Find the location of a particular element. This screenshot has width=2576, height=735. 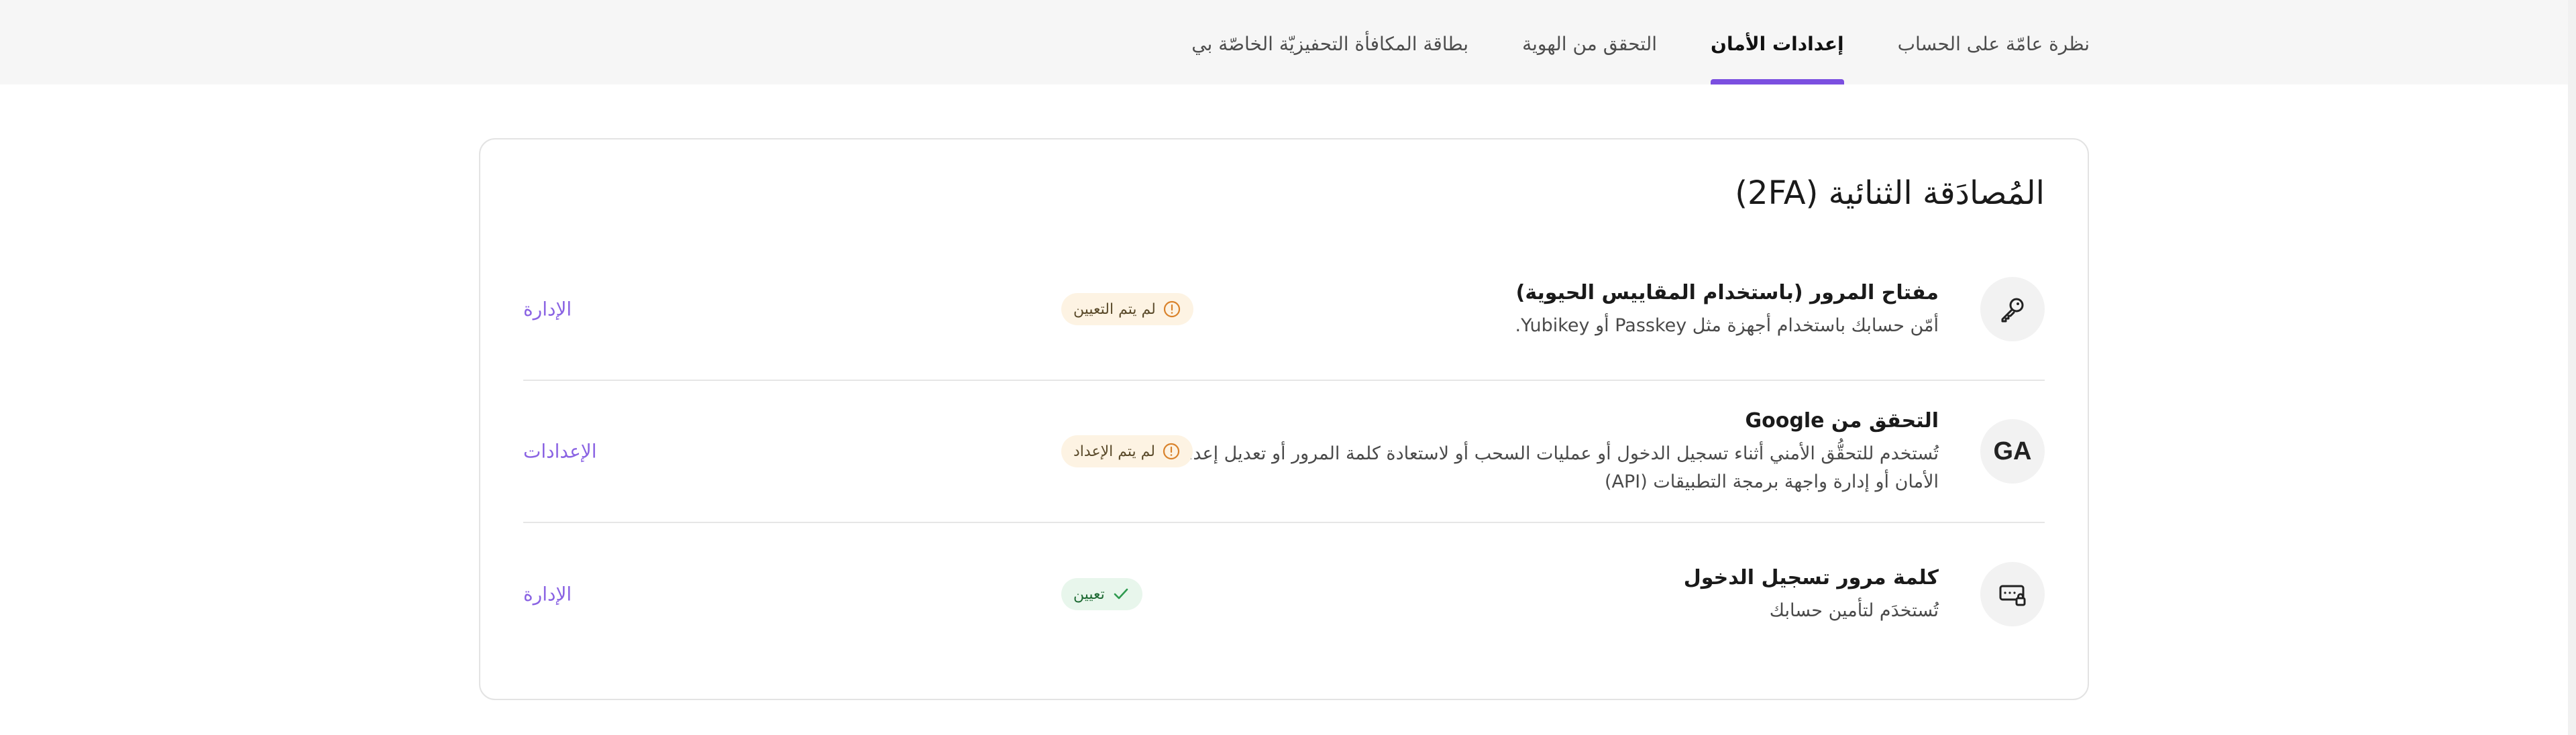

status-badge: لم يتم التعيين is located at coordinates (1127, 309).